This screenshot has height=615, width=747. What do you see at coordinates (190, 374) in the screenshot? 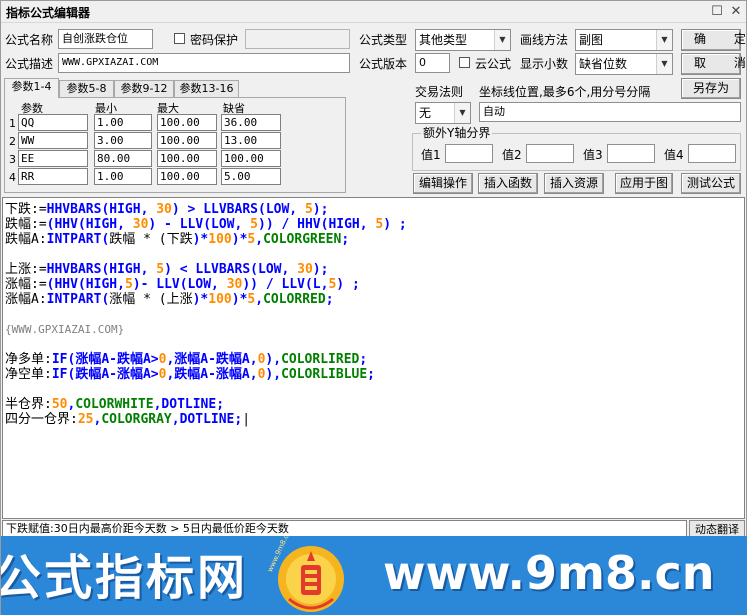
I see `code-line: 净空单:IF(跌幅A-涨幅A>0,跌幅A-涨幅A,0),COLORLIBLUE;` at bounding box center [190, 374].